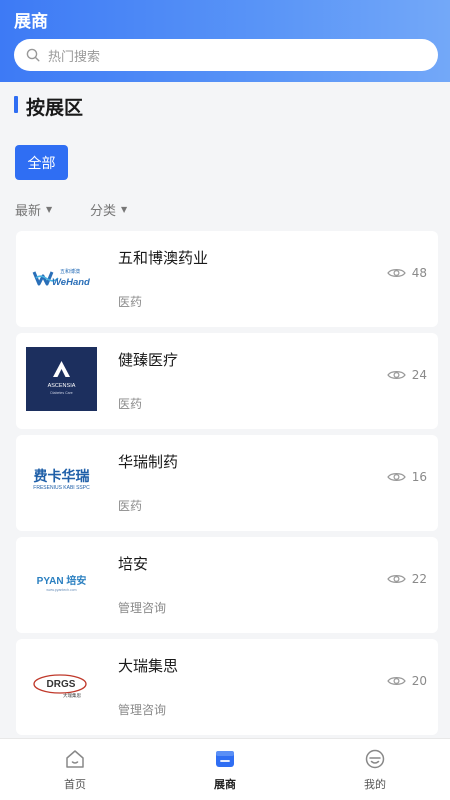 The width and height of the screenshot is (450, 800). What do you see at coordinates (75, 784) in the screenshot?
I see `tab-home-label: 首页` at bounding box center [75, 784].